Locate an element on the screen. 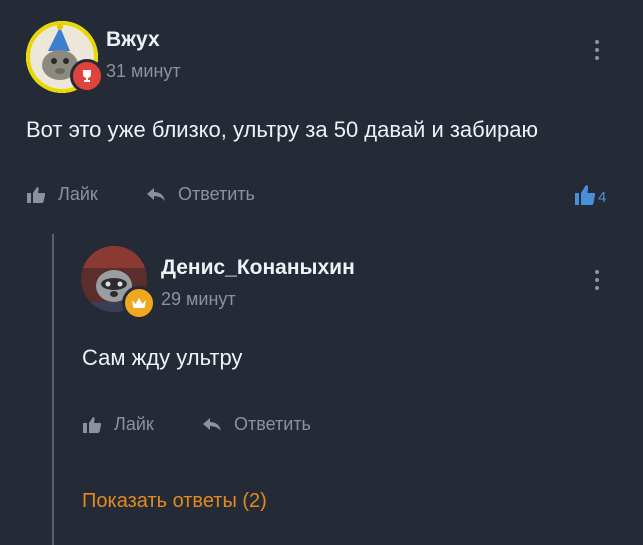 This screenshot has height=545, width=643. reply-time: 29 минут is located at coordinates (198, 299).